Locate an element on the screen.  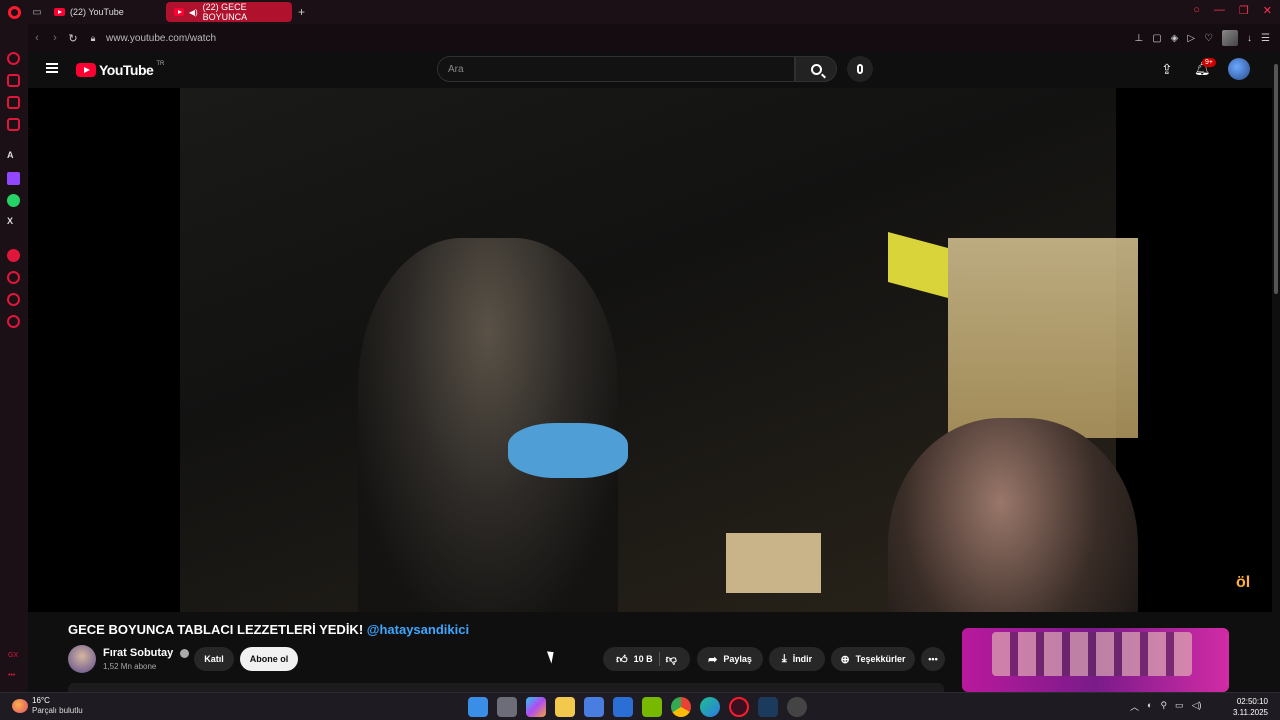
extensions-icon is located at coordinates (13, 299).